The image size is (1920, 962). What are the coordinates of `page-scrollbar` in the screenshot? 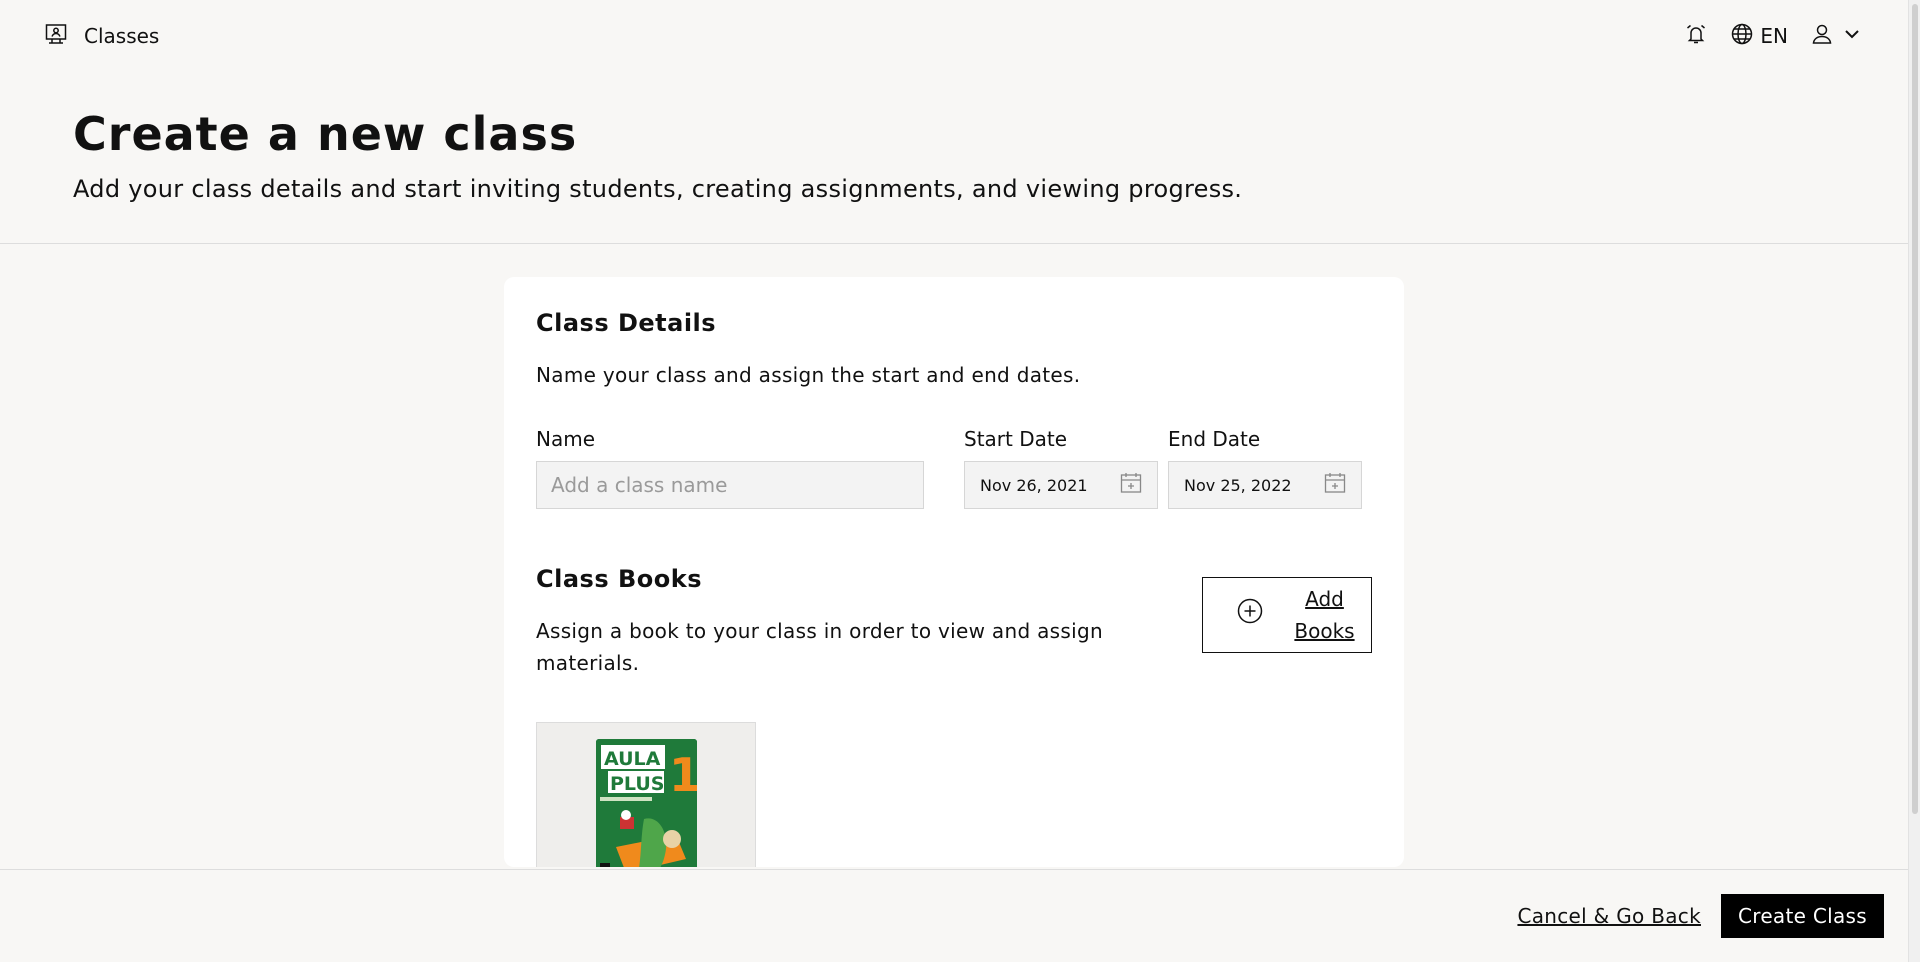 It's located at (1914, 481).